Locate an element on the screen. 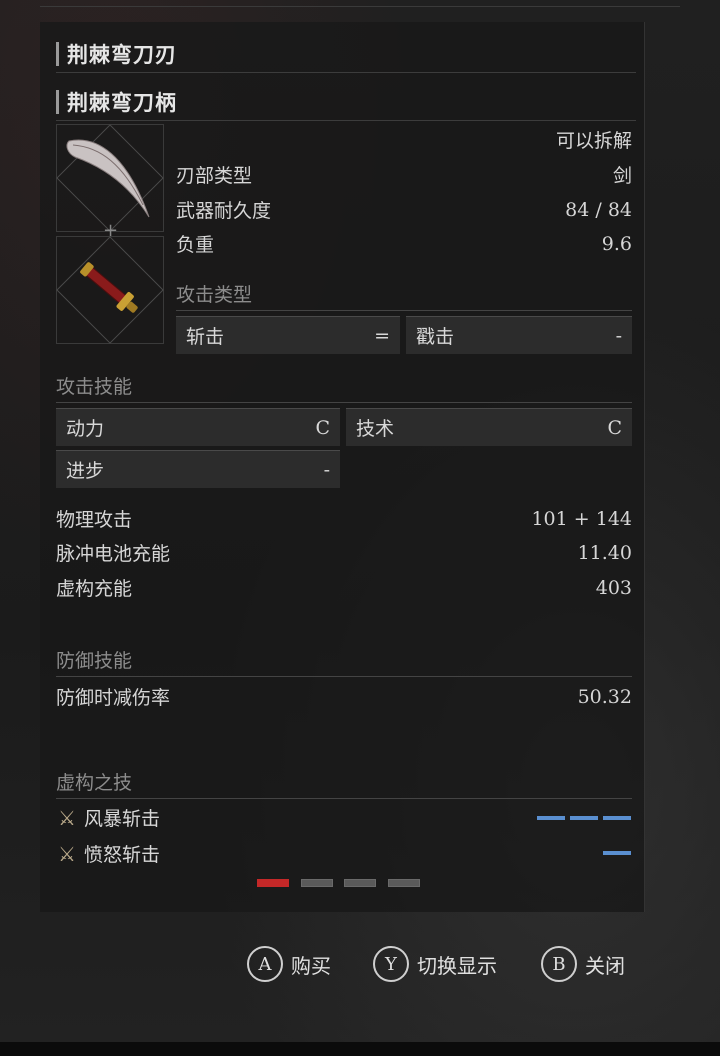  buy-label: 购买 is located at coordinates (311, 965).